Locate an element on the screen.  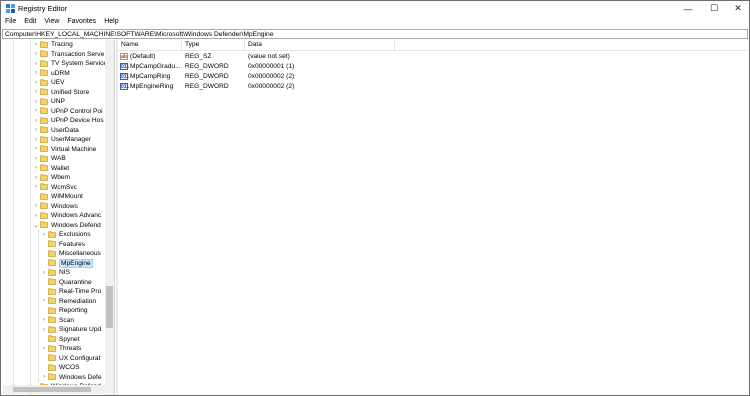
tree-item: UX Configurat is located at coordinates (70, 359).